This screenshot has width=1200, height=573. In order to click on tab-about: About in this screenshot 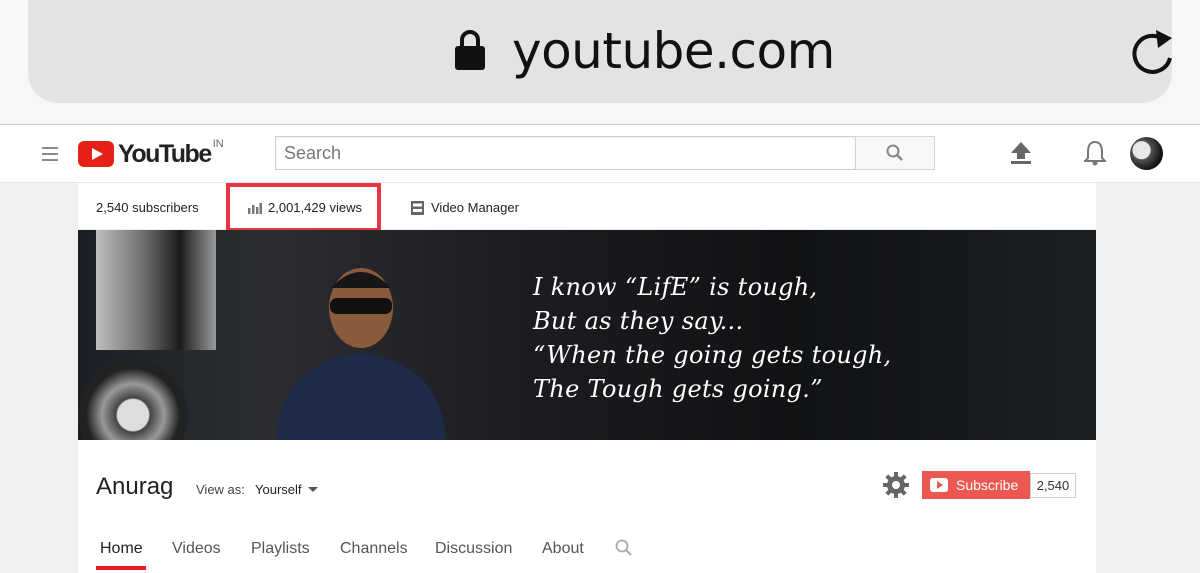, I will do `click(563, 549)`.